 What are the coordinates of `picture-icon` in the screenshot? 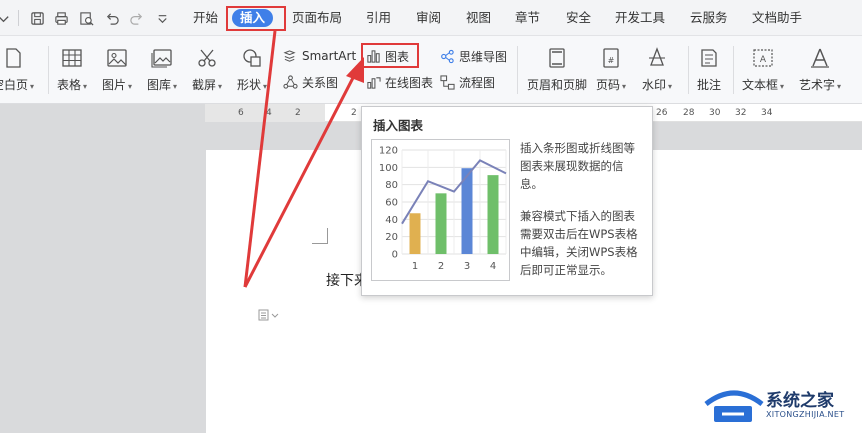 It's located at (117, 58).